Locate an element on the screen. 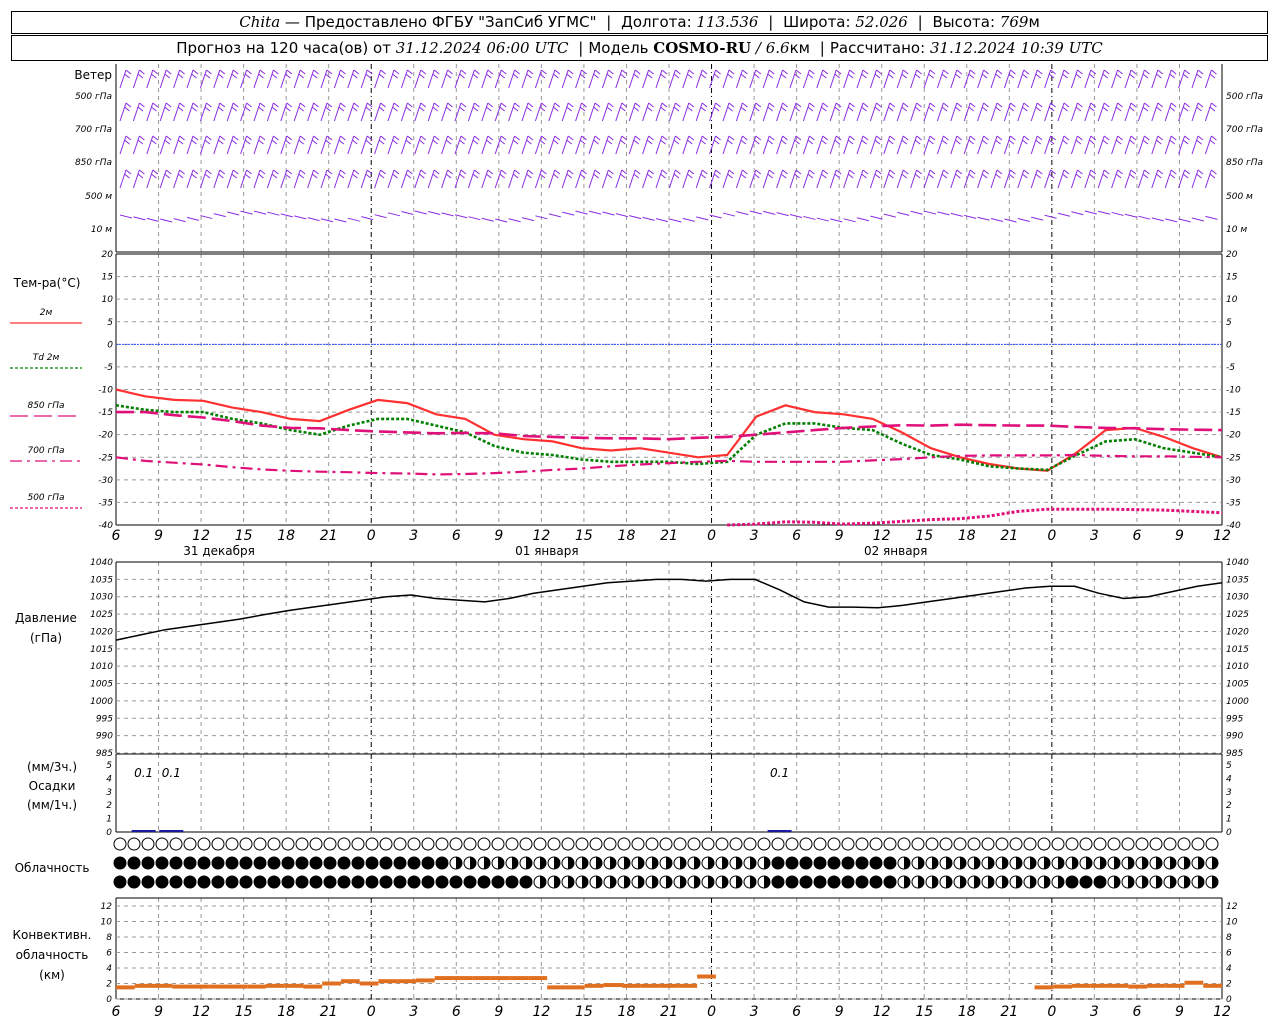 Image resolution: width=1280 pixels, height=1024 pixels. precip-annotation: 0.1 is located at coordinates (171, 773).